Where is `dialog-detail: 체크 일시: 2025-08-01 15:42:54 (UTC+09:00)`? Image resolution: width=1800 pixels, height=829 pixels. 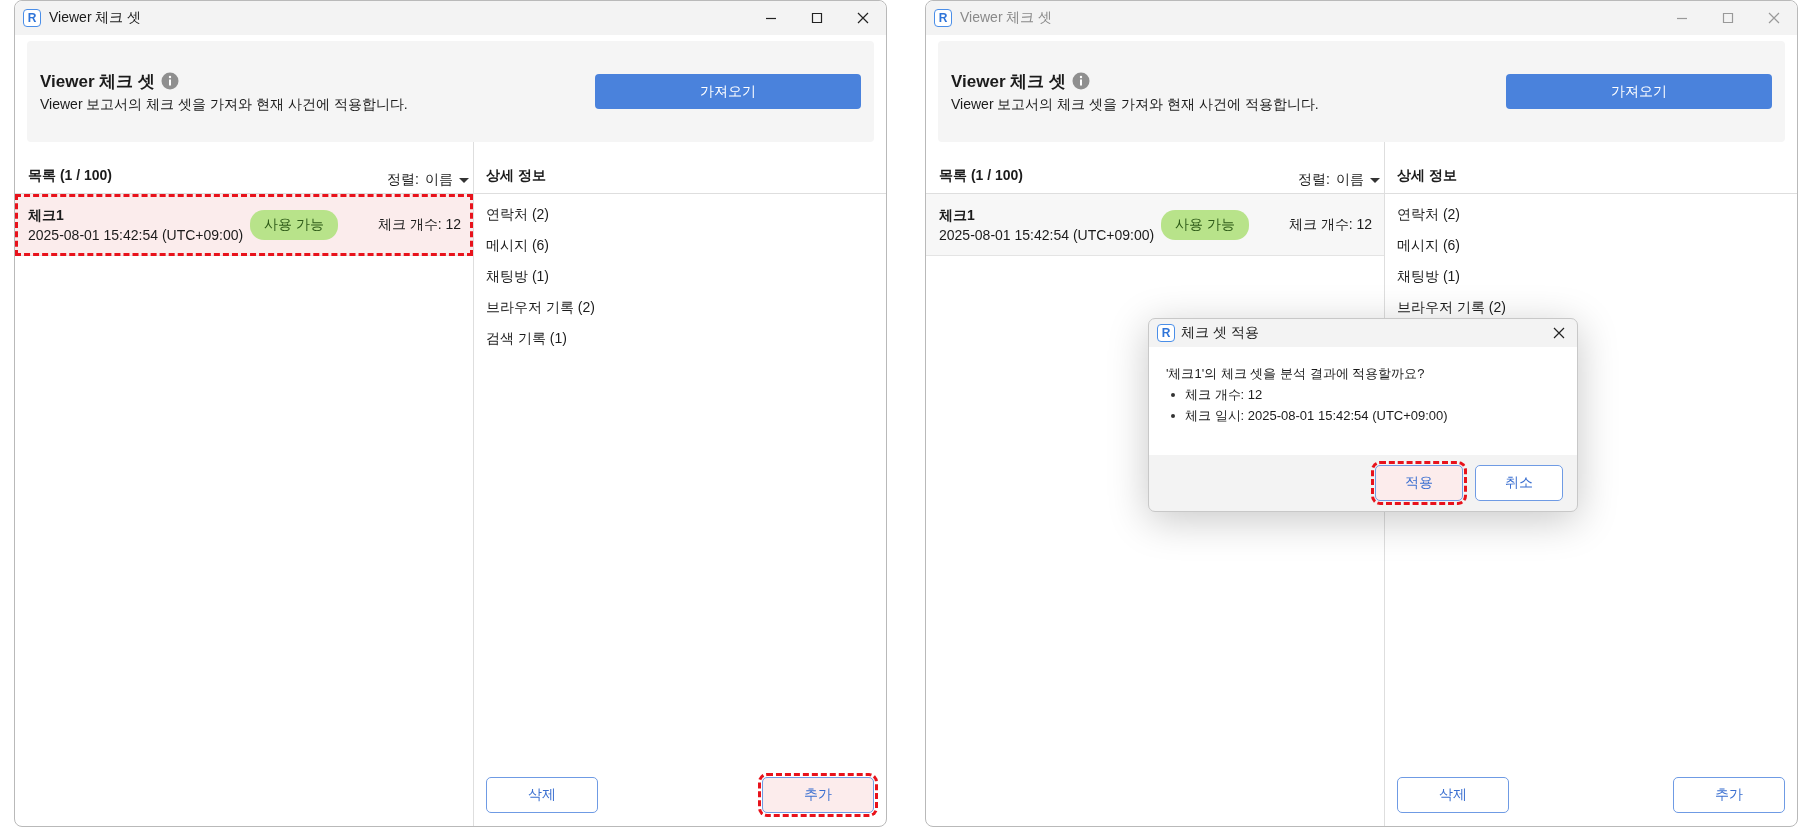
dialog-detail: 체크 일시: 2025-08-01 15:42:54 (UTC+09:00) is located at coordinates (1316, 416).